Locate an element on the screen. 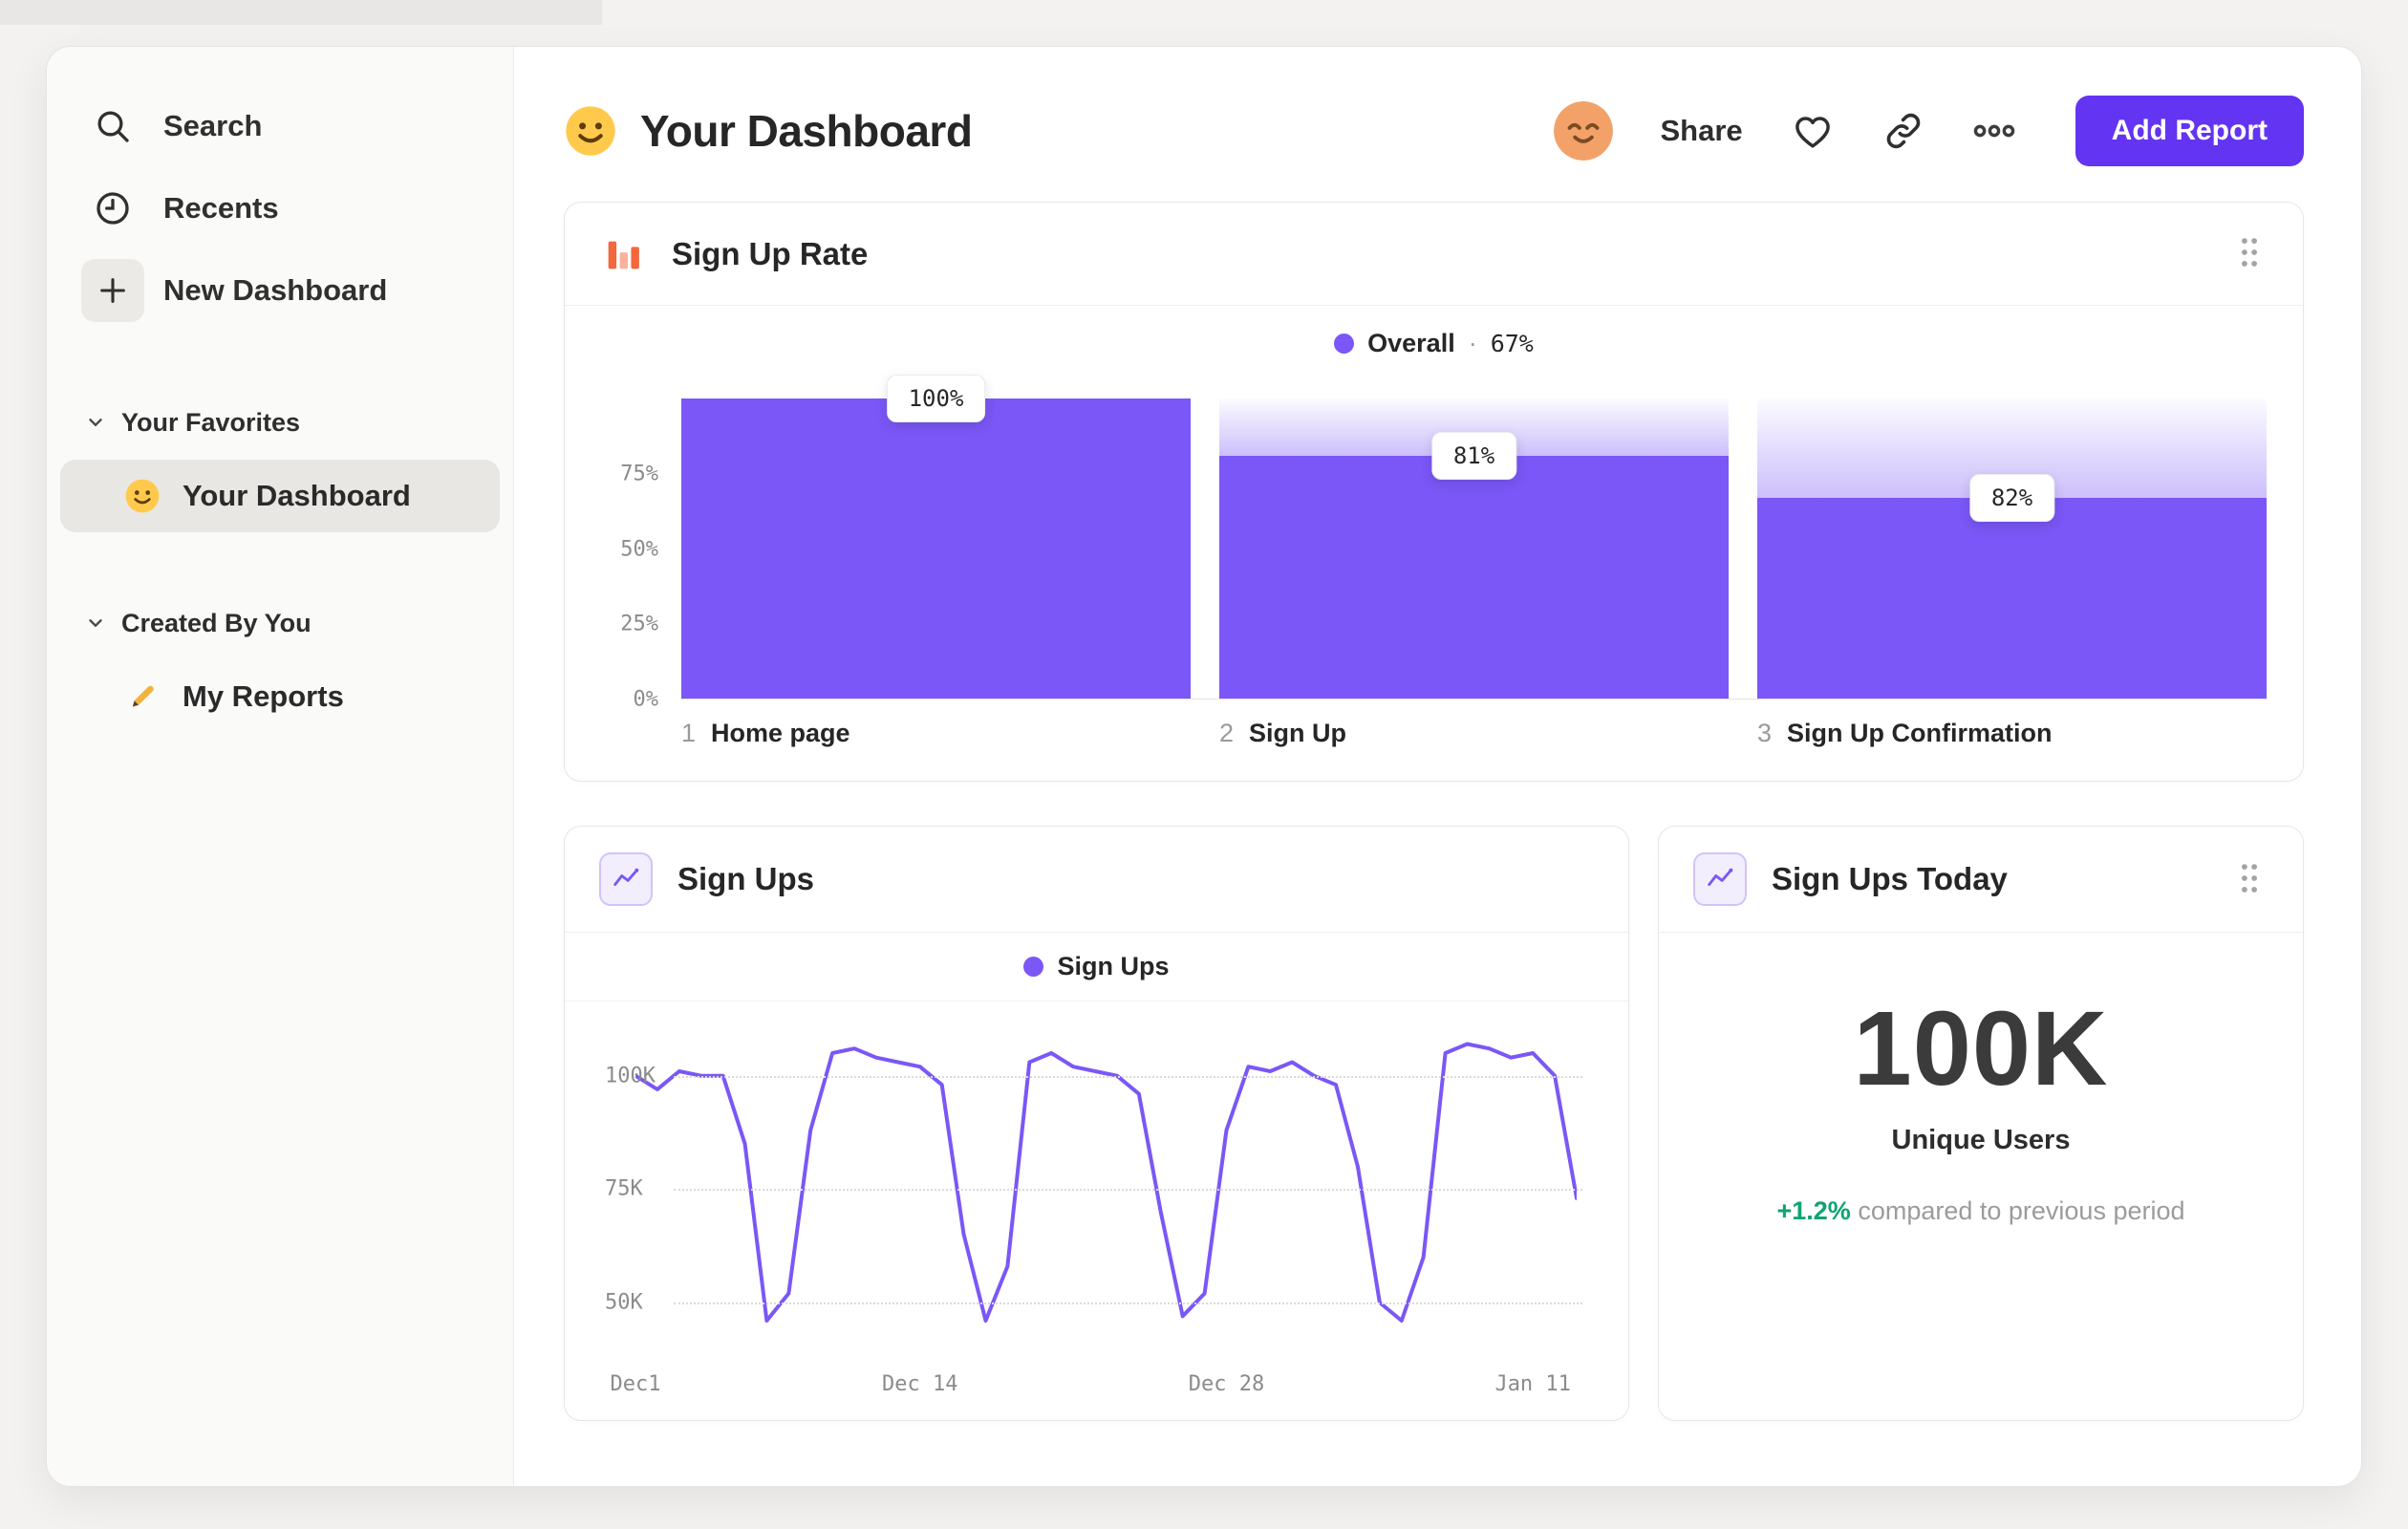  heart-icon is located at coordinates (1813, 132).